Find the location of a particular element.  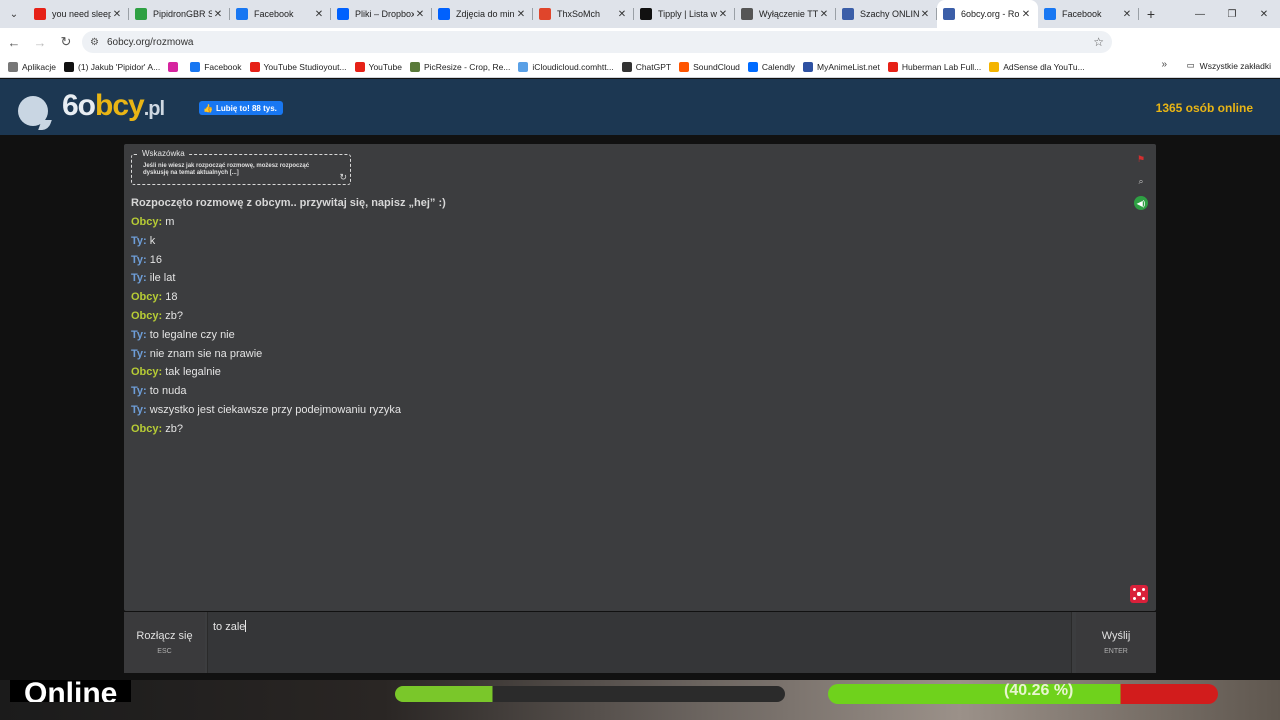

online-count: 1365 osób online is located at coordinates (1204, 108).